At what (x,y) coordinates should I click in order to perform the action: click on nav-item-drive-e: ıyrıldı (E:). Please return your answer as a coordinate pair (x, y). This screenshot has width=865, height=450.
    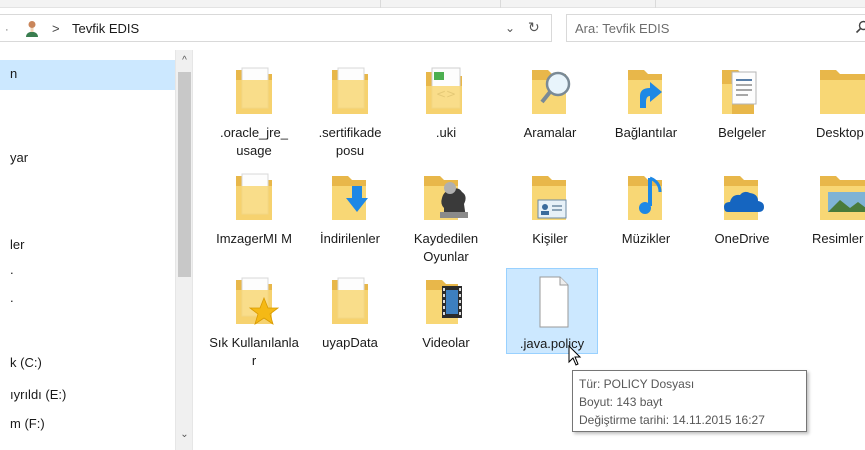
    Looking at the image, I should click on (38, 394).